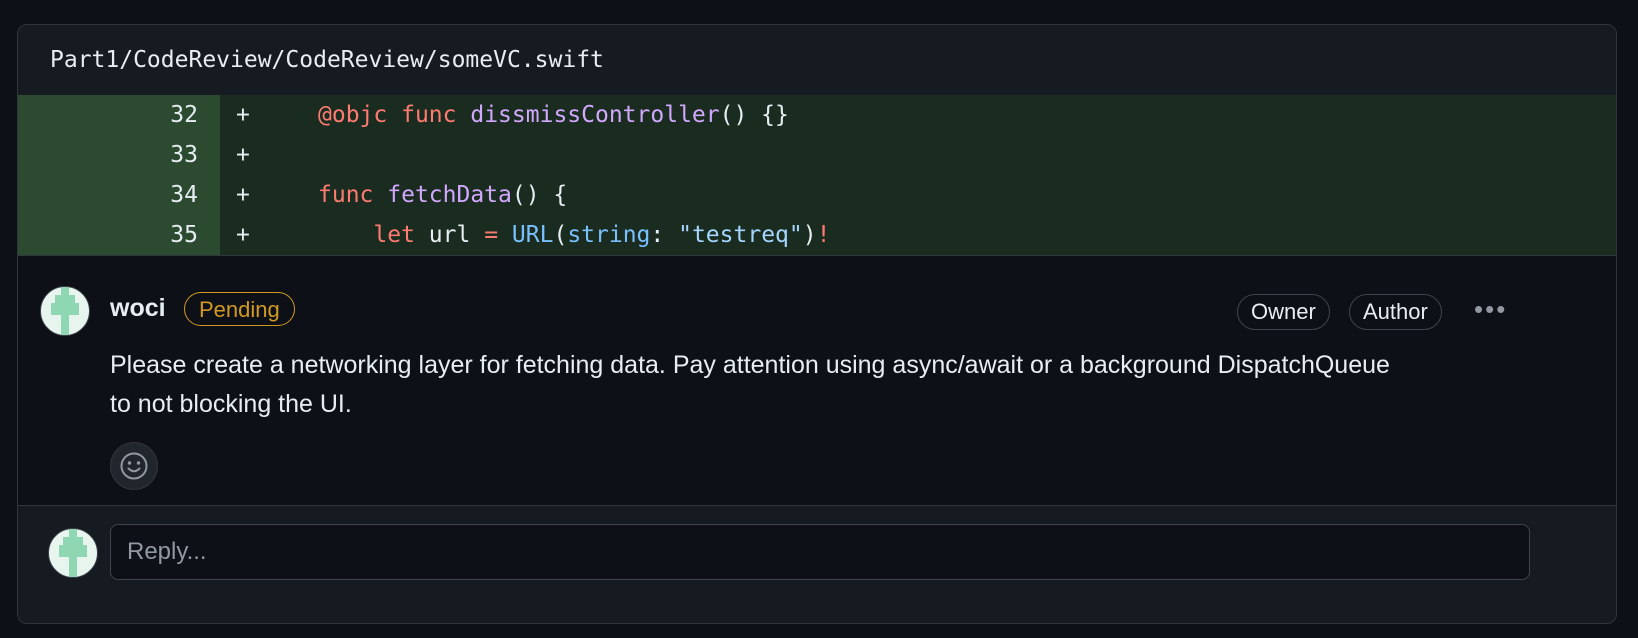 The height and width of the screenshot is (638, 1638). Describe the element at coordinates (817, 115) in the screenshot. I see `diff-line: 32 + @objc func dissmissController() {}` at that location.